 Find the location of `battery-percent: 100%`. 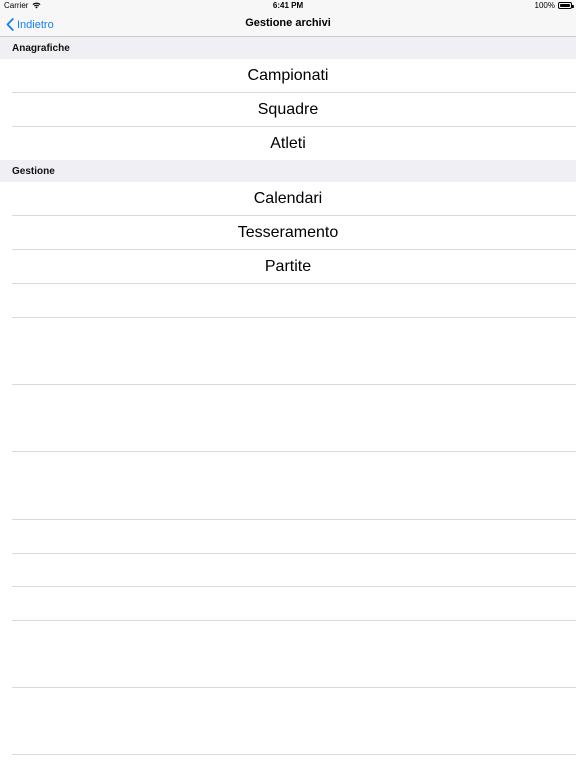

battery-percent: 100% is located at coordinates (544, 5).